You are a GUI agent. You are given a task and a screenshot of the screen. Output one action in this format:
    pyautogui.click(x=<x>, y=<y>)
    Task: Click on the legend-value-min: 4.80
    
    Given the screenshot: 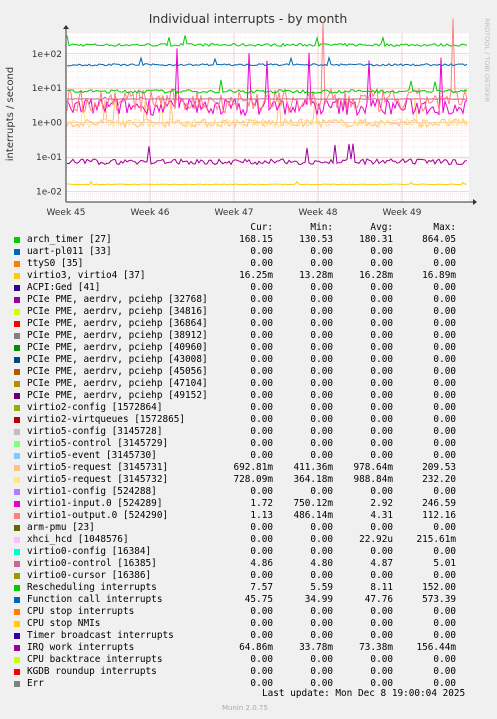 What is the action you would take?
    pyautogui.click(x=321, y=563)
    